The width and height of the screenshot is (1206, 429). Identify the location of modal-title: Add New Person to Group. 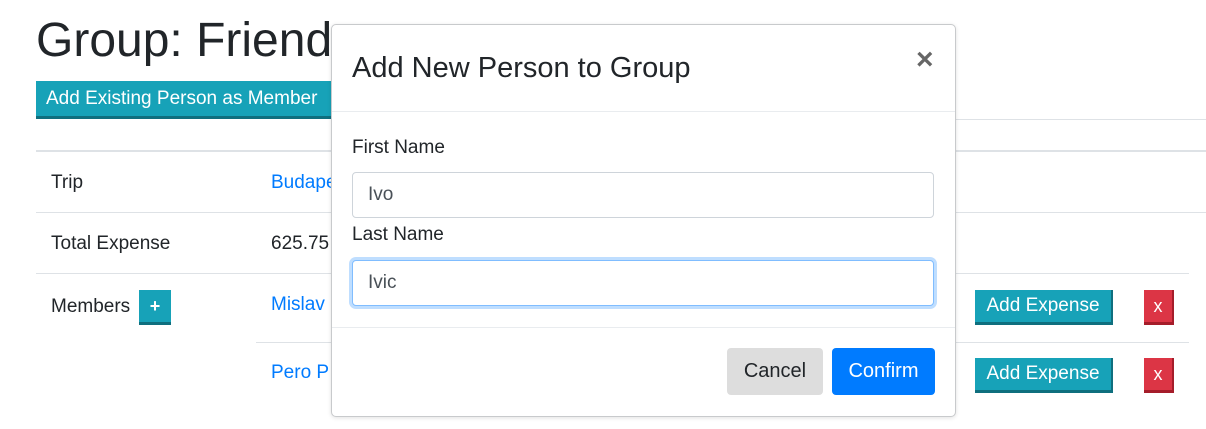
(521, 68).